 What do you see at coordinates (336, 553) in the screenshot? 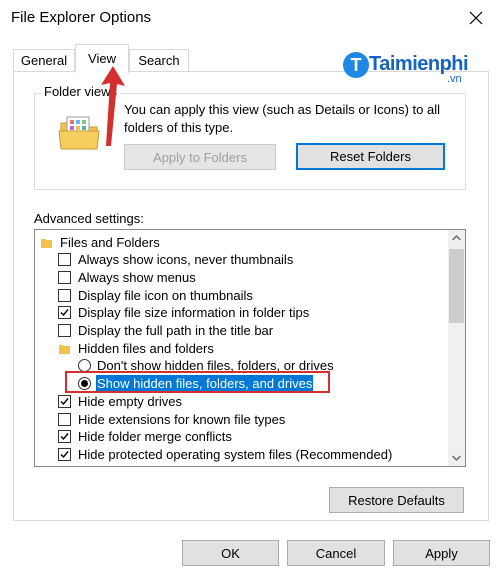
I see `cancel-button: Cancel` at bounding box center [336, 553].